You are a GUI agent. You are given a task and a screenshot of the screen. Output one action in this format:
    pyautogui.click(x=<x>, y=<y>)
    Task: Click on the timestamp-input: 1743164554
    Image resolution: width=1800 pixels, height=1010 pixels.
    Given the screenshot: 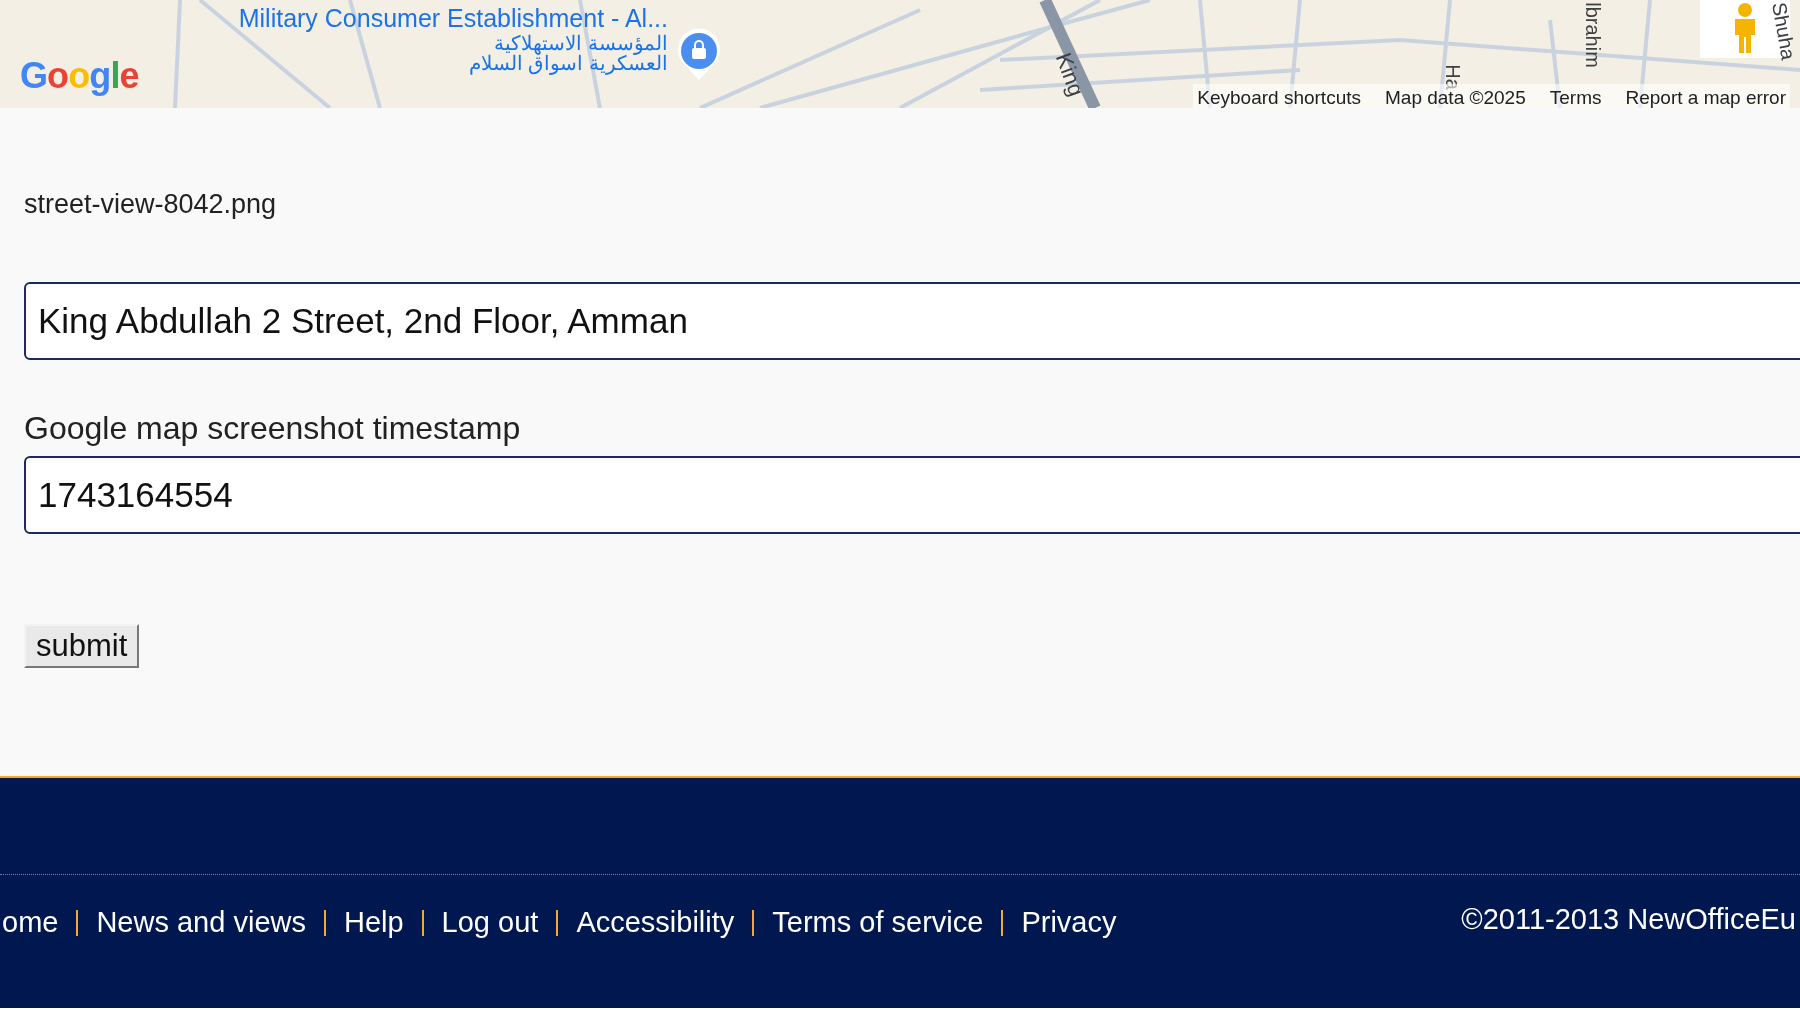 What is the action you would take?
    pyautogui.click(x=912, y=494)
    